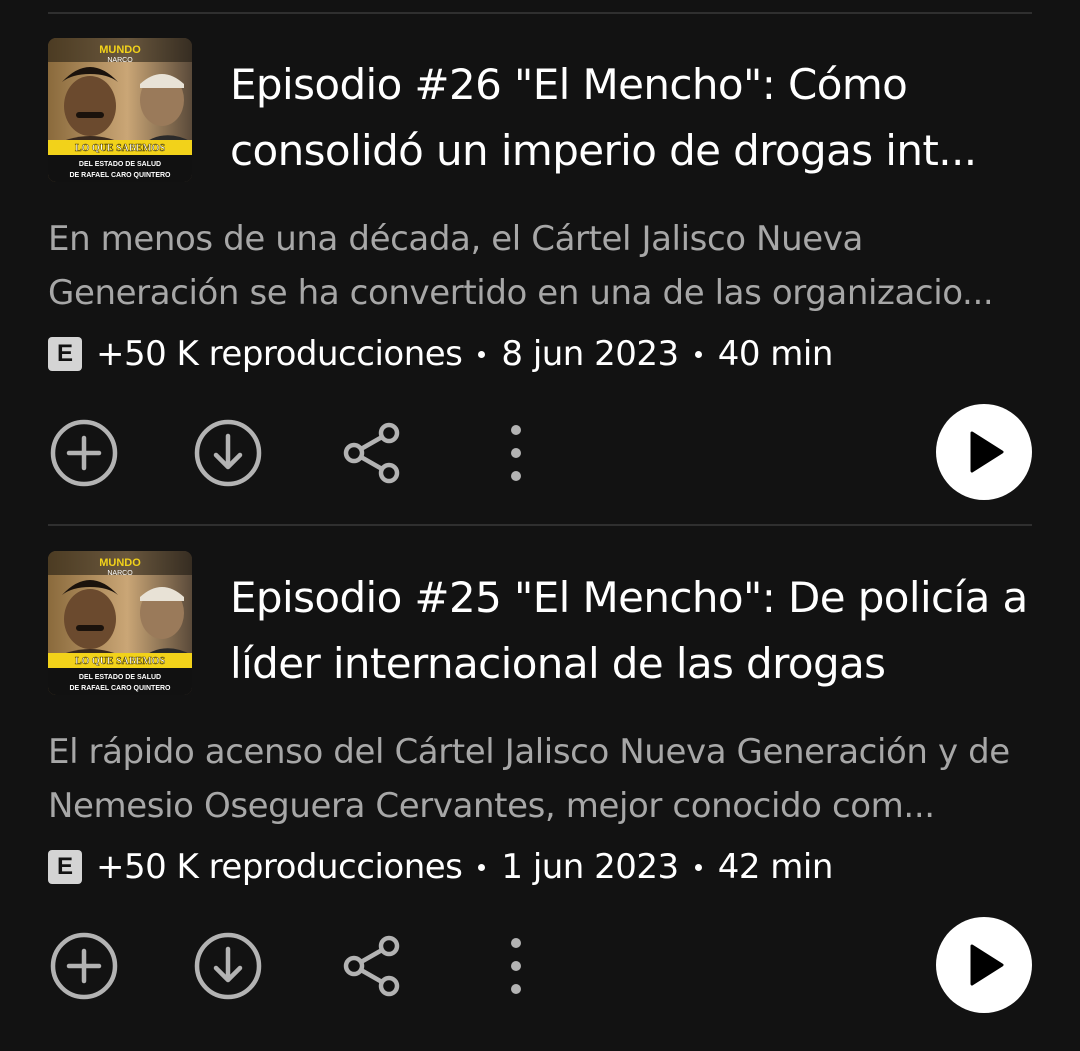  I want to click on episode-date: 1 jun 2023, so click(590, 867).